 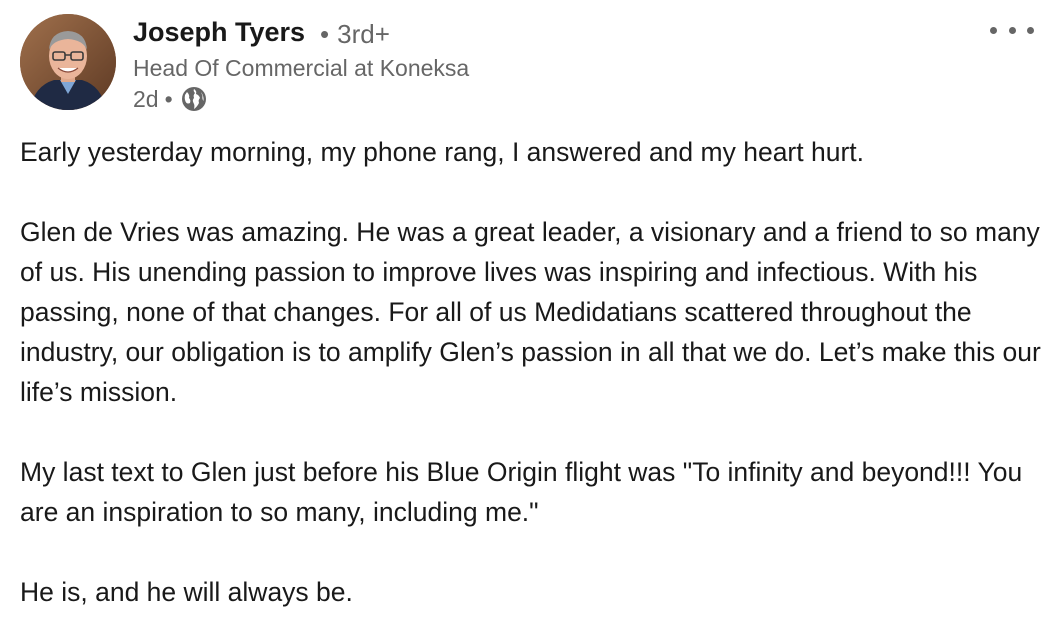 I want to click on avatar-photo, so click(x=68, y=62).